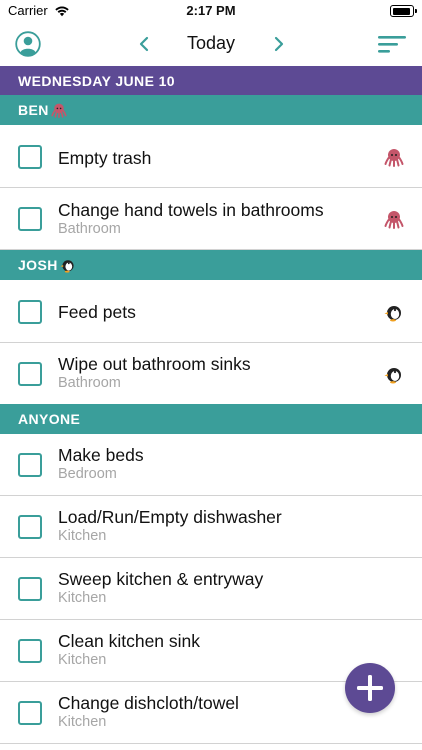  I want to click on next-day-button, so click(279, 44).